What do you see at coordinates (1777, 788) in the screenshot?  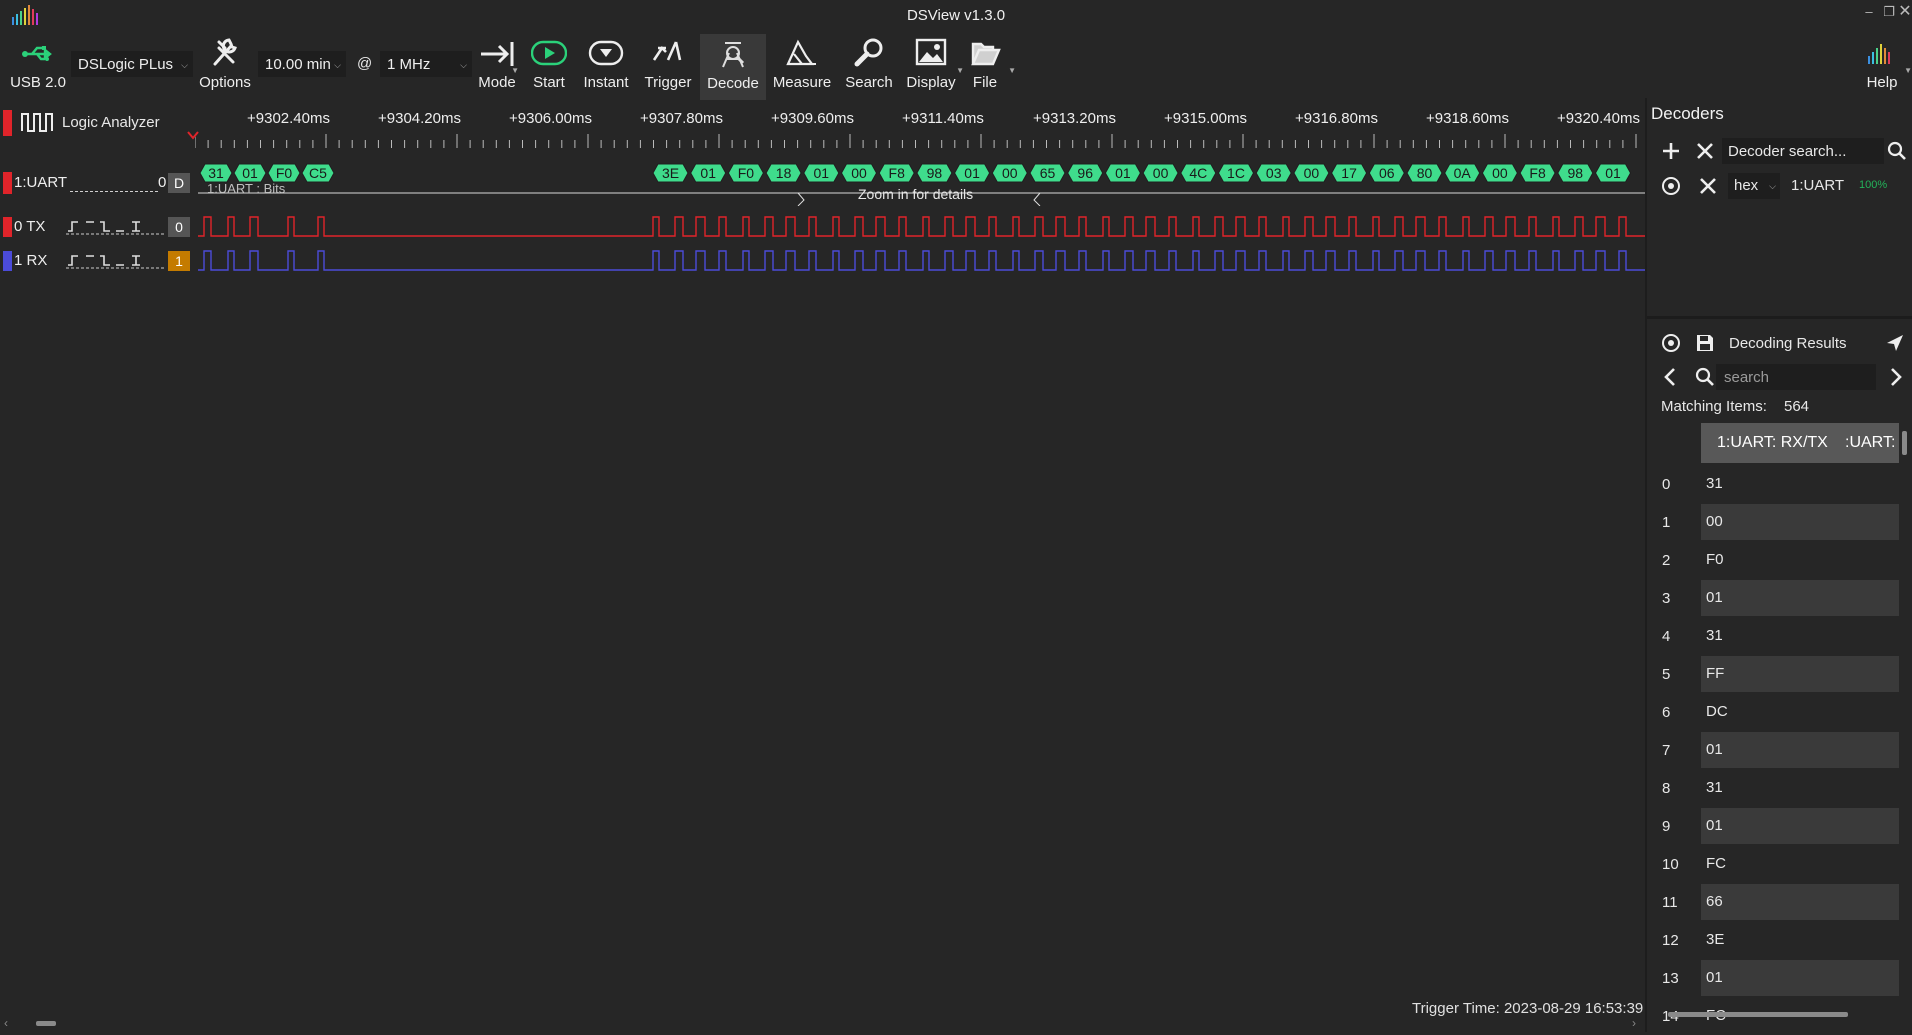 I see `result-row: 8 31` at bounding box center [1777, 788].